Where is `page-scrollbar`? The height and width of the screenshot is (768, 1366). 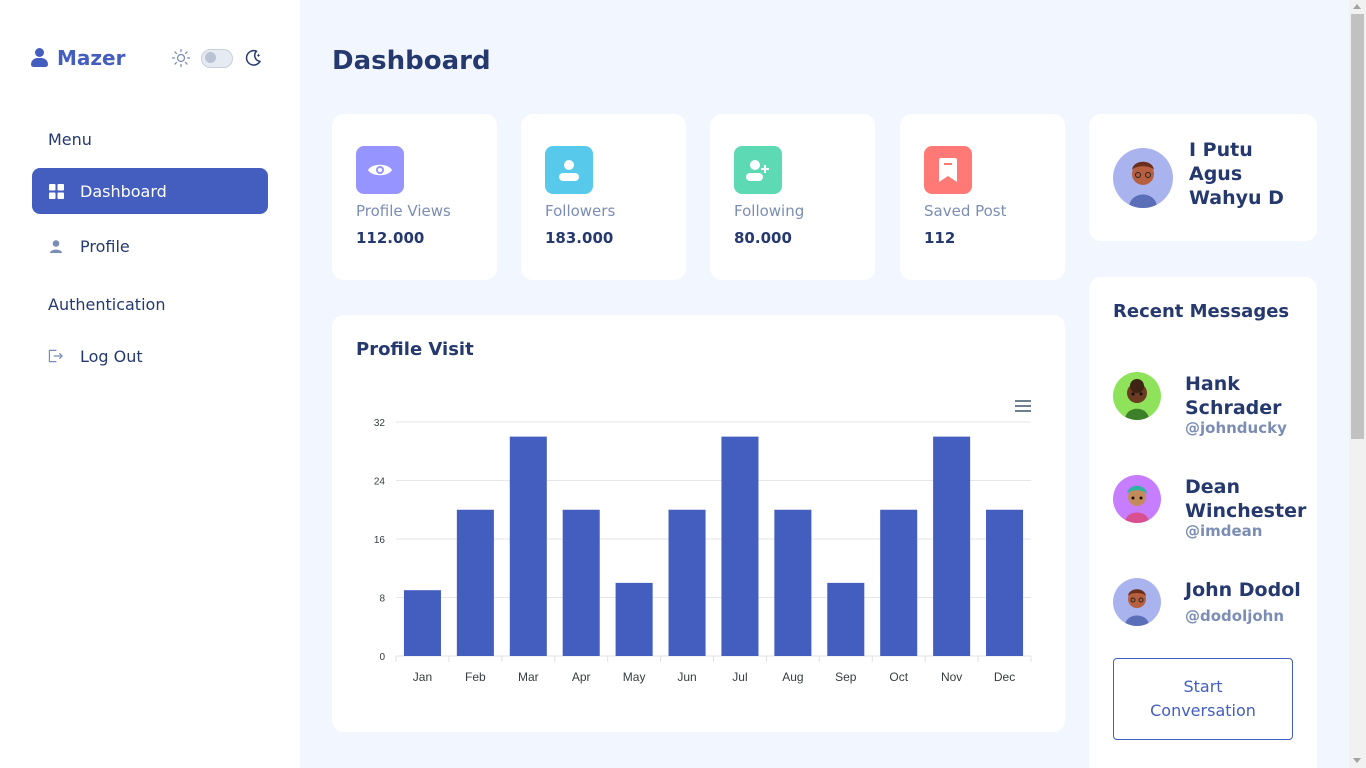
page-scrollbar is located at coordinates (1357, 384).